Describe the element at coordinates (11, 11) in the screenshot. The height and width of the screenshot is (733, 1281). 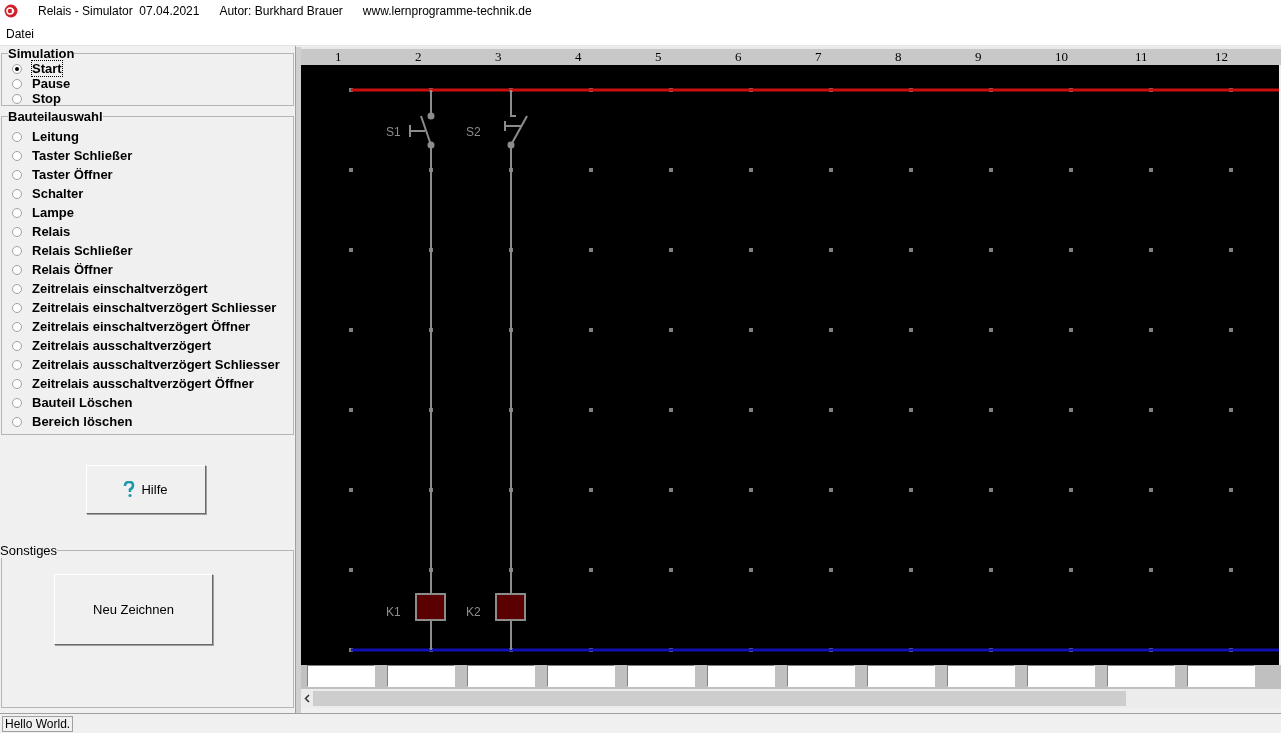
I see `app-logo-icon` at that location.